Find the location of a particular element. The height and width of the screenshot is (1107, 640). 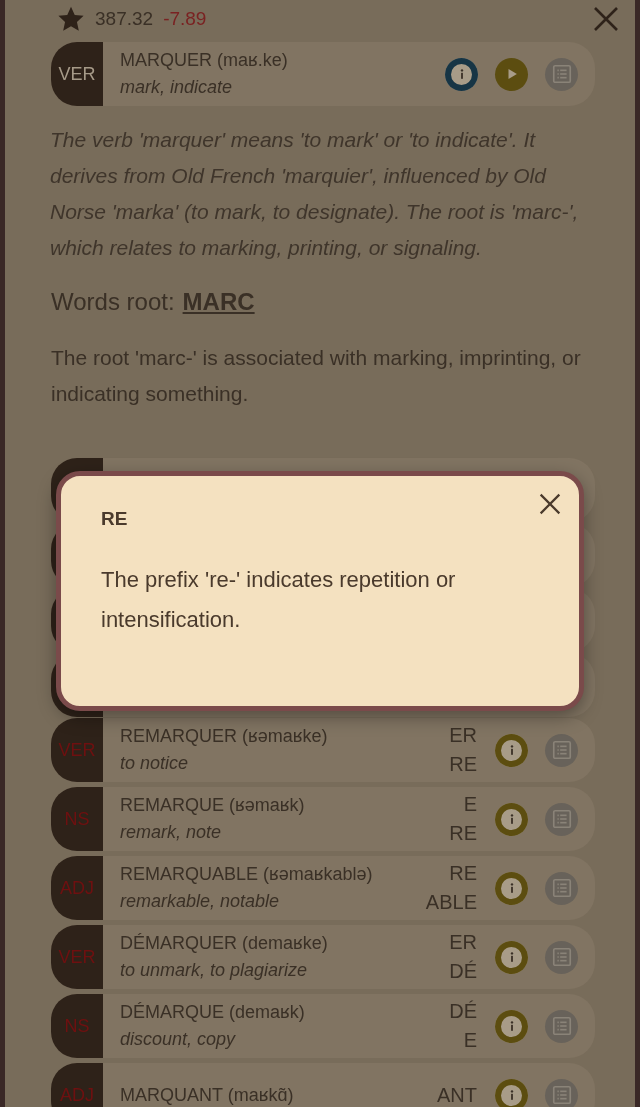

dialog-text: The prefix 're-' indicates repetition or intensification. is located at coordinates (279, 600).